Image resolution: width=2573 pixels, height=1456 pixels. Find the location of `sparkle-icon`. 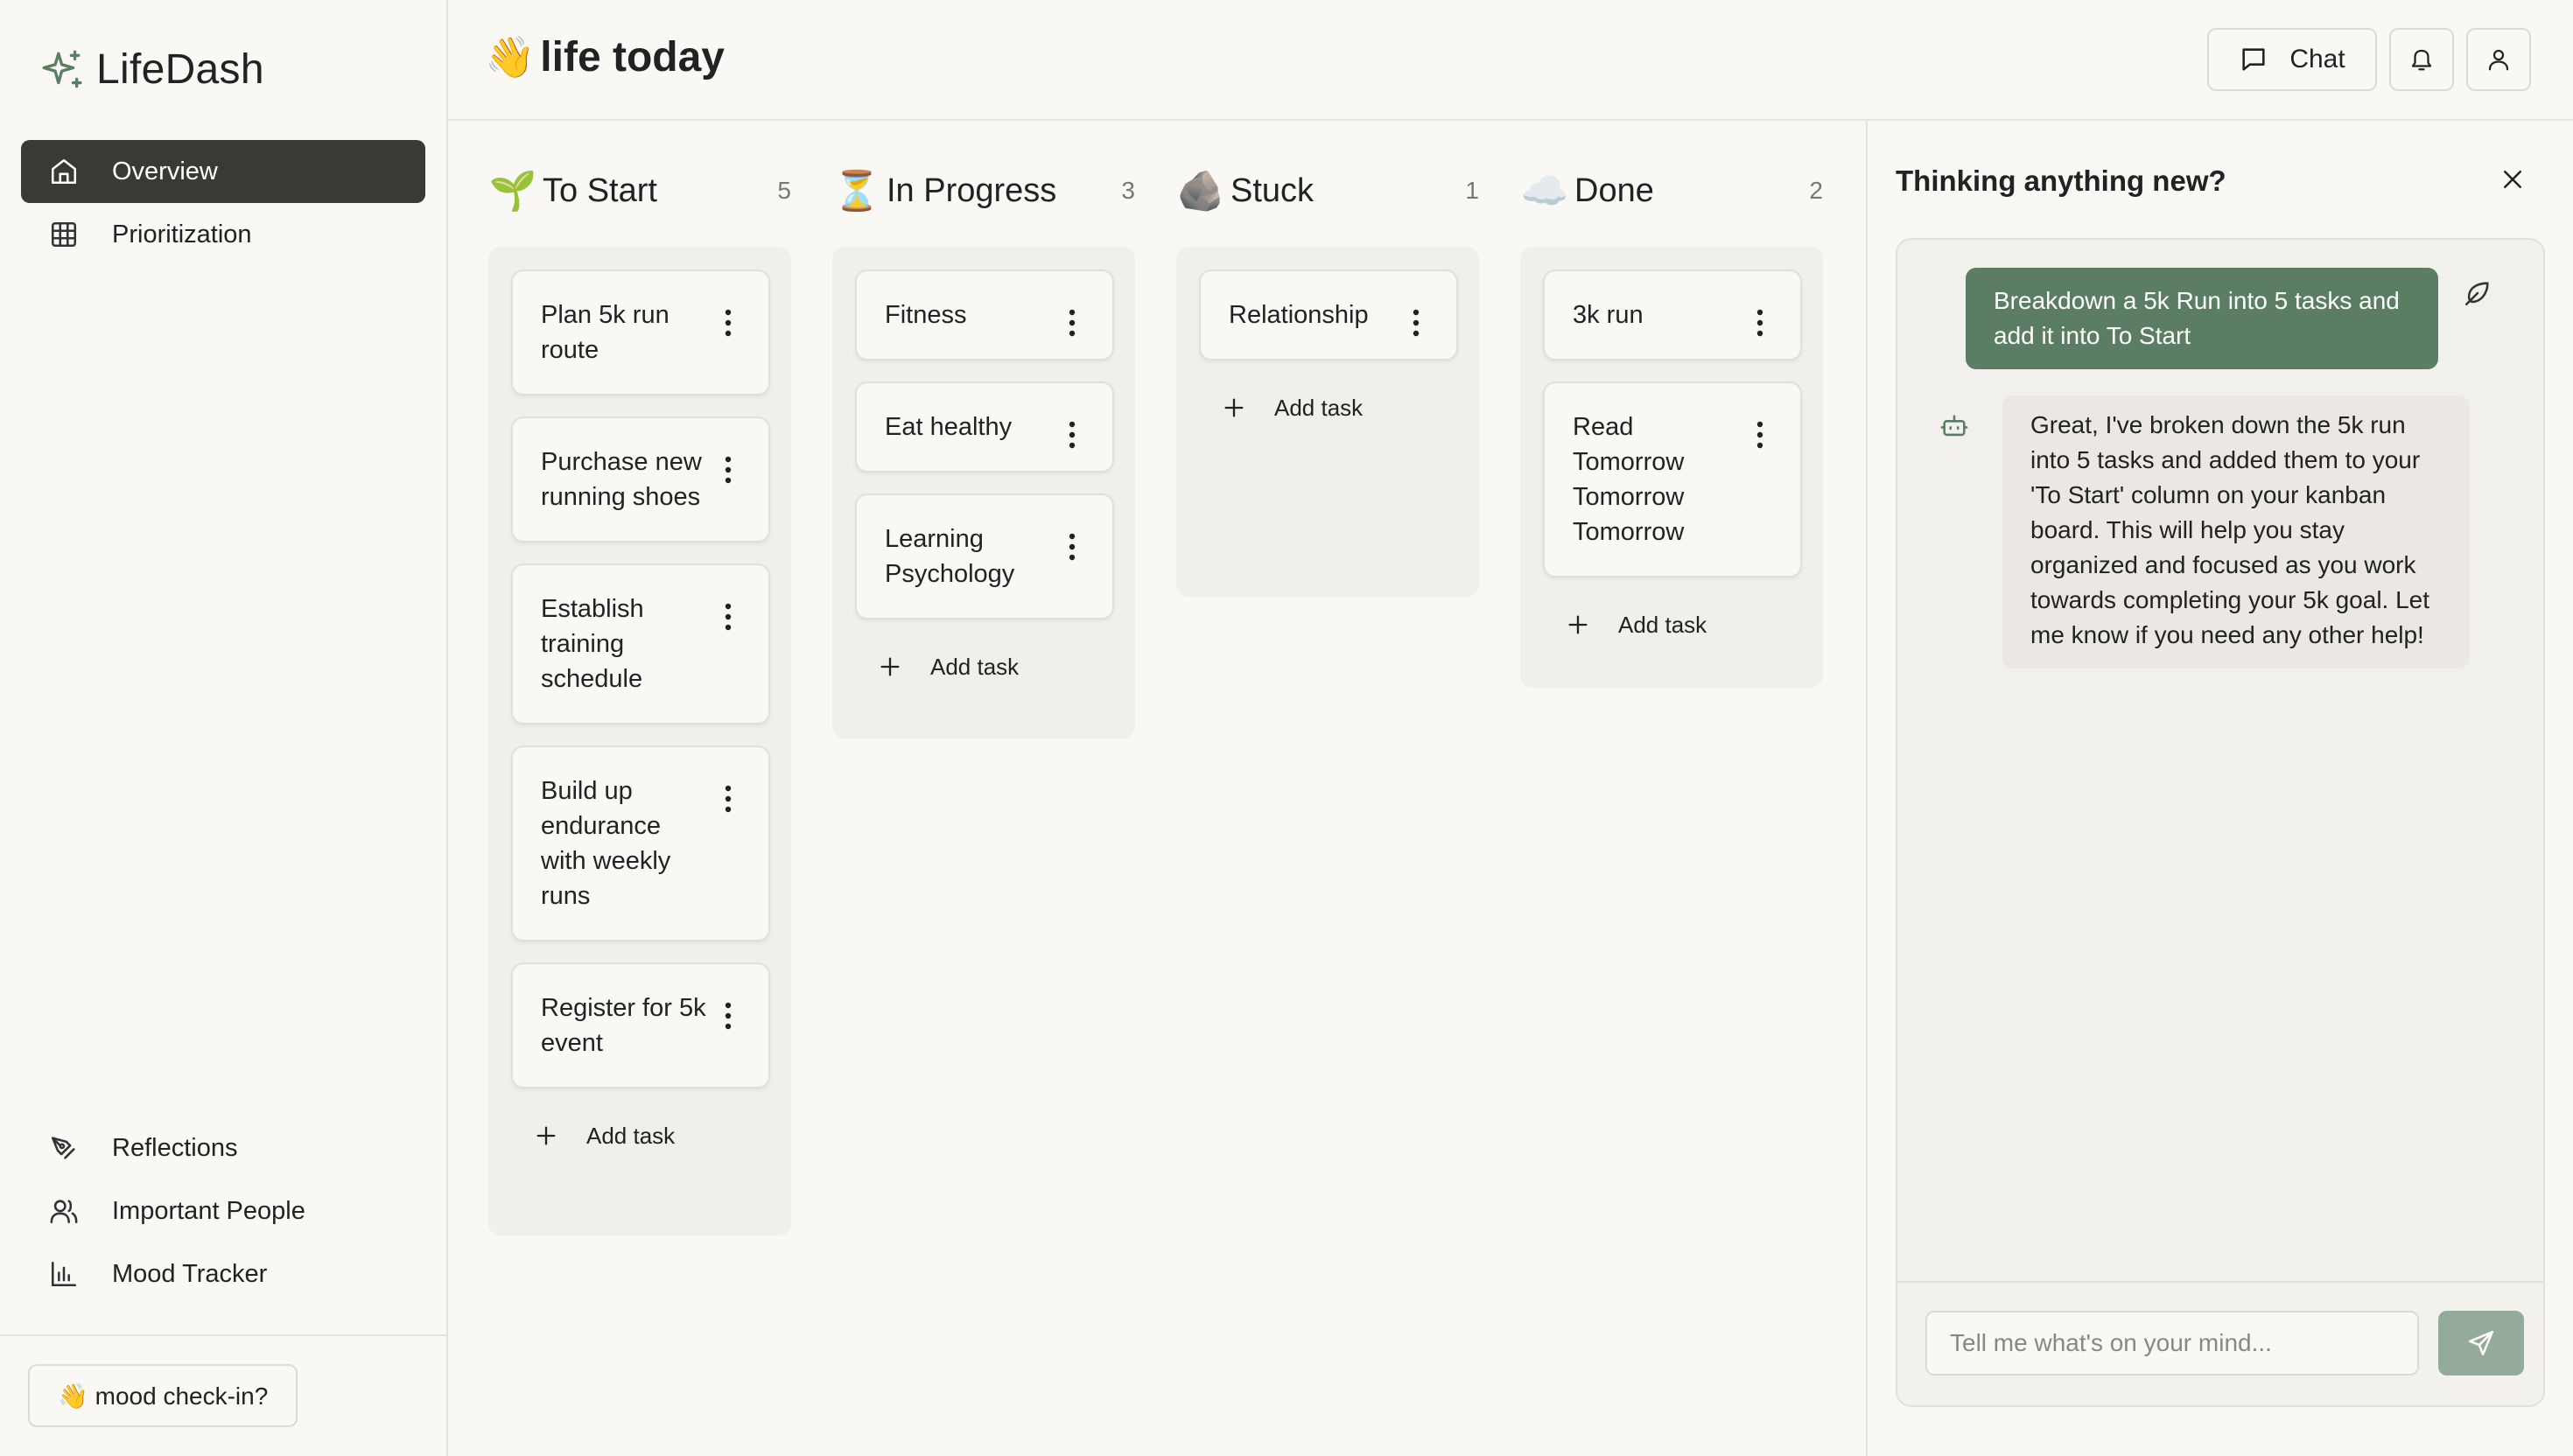

sparkle-icon is located at coordinates (62, 69).